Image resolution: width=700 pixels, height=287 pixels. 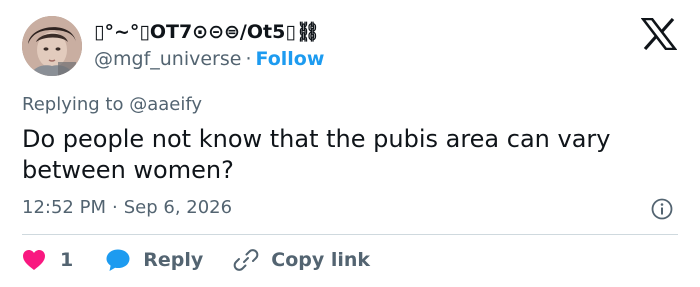 What do you see at coordinates (350, 234) in the screenshot?
I see `divider` at bounding box center [350, 234].